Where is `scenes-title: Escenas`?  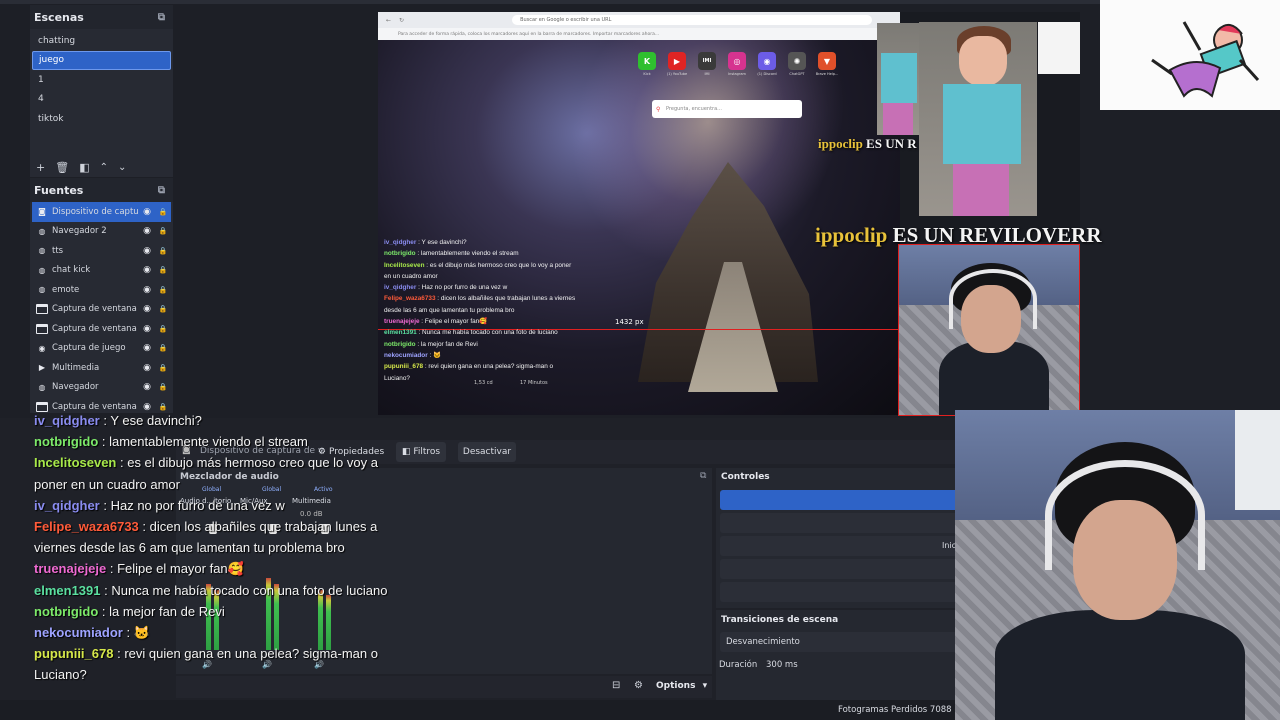
scenes-title: Escenas is located at coordinates (59, 17).